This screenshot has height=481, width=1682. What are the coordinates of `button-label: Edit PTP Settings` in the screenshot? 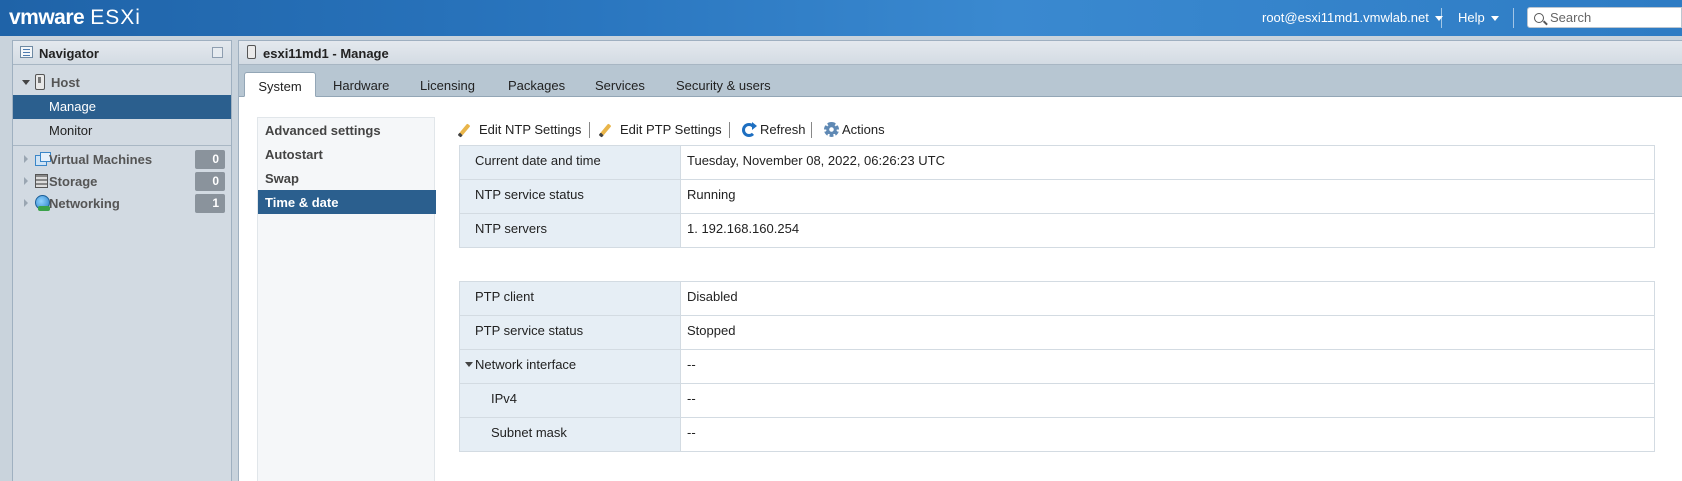 It's located at (671, 129).